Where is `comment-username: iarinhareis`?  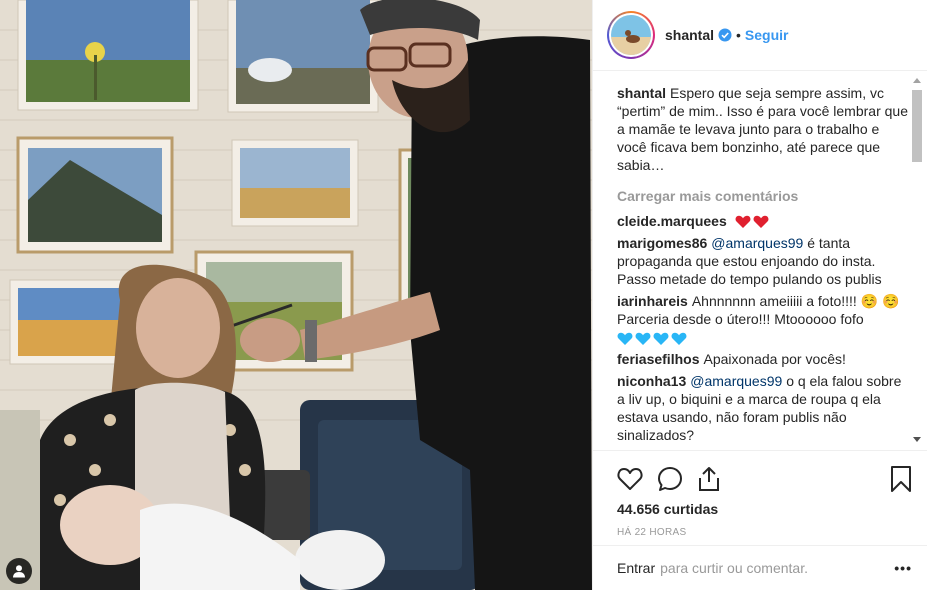
comment-username: iarinhareis is located at coordinates (652, 301).